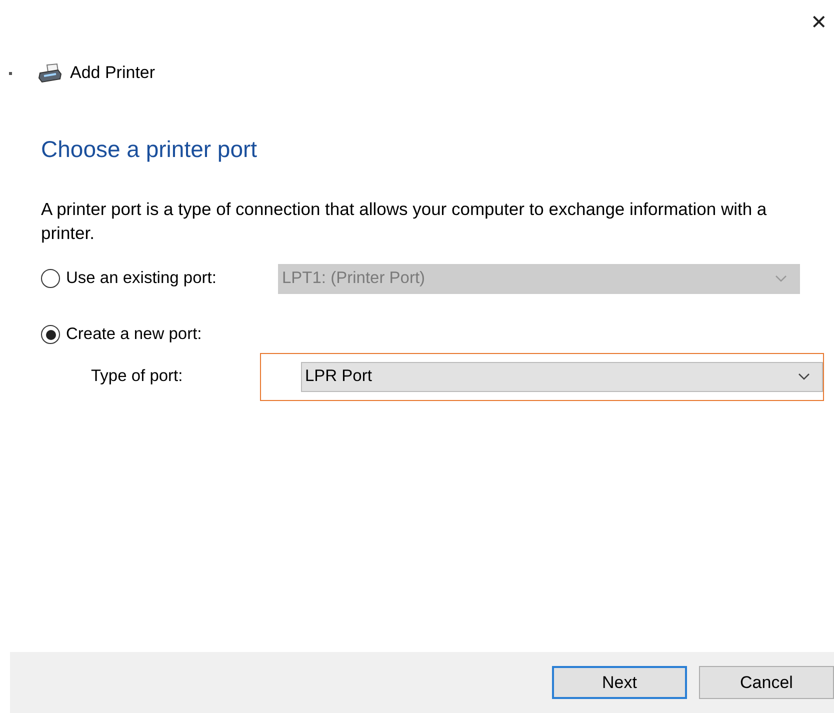 The image size is (834, 713). I want to click on description-text: A printer port is a type of connection that allows your computer to exchange information with a printer., so click(404, 221).